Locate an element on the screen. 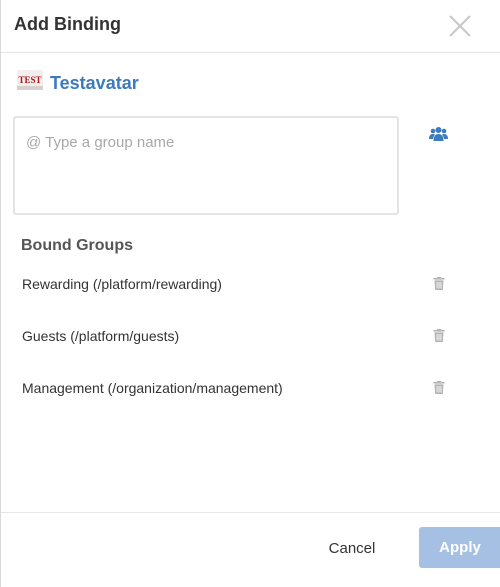 The height and width of the screenshot is (587, 500). bound-group-item: Rewarding (/platform/rewarding) is located at coordinates (237, 286).